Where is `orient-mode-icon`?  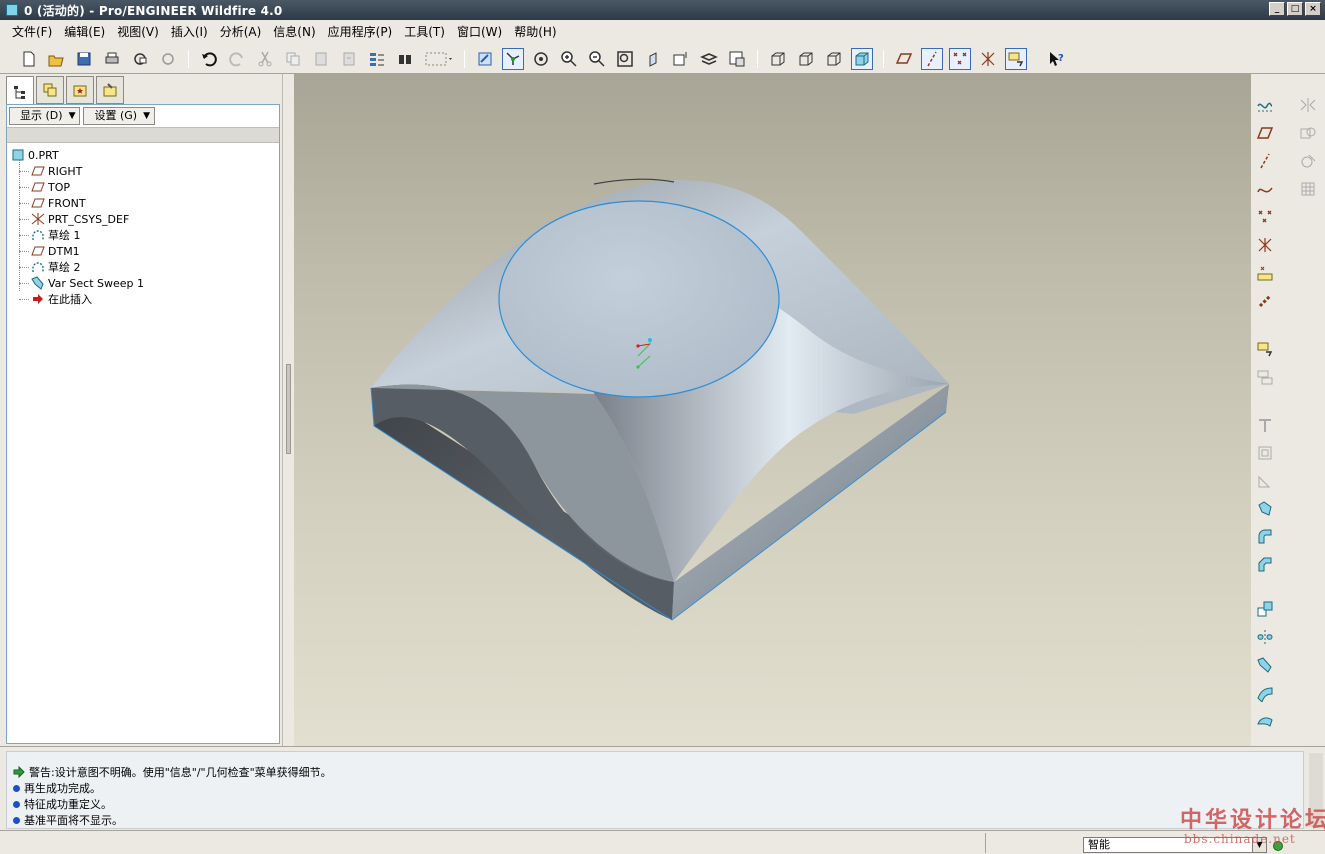
orient-mode-icon is located at coordinates (541, 59).